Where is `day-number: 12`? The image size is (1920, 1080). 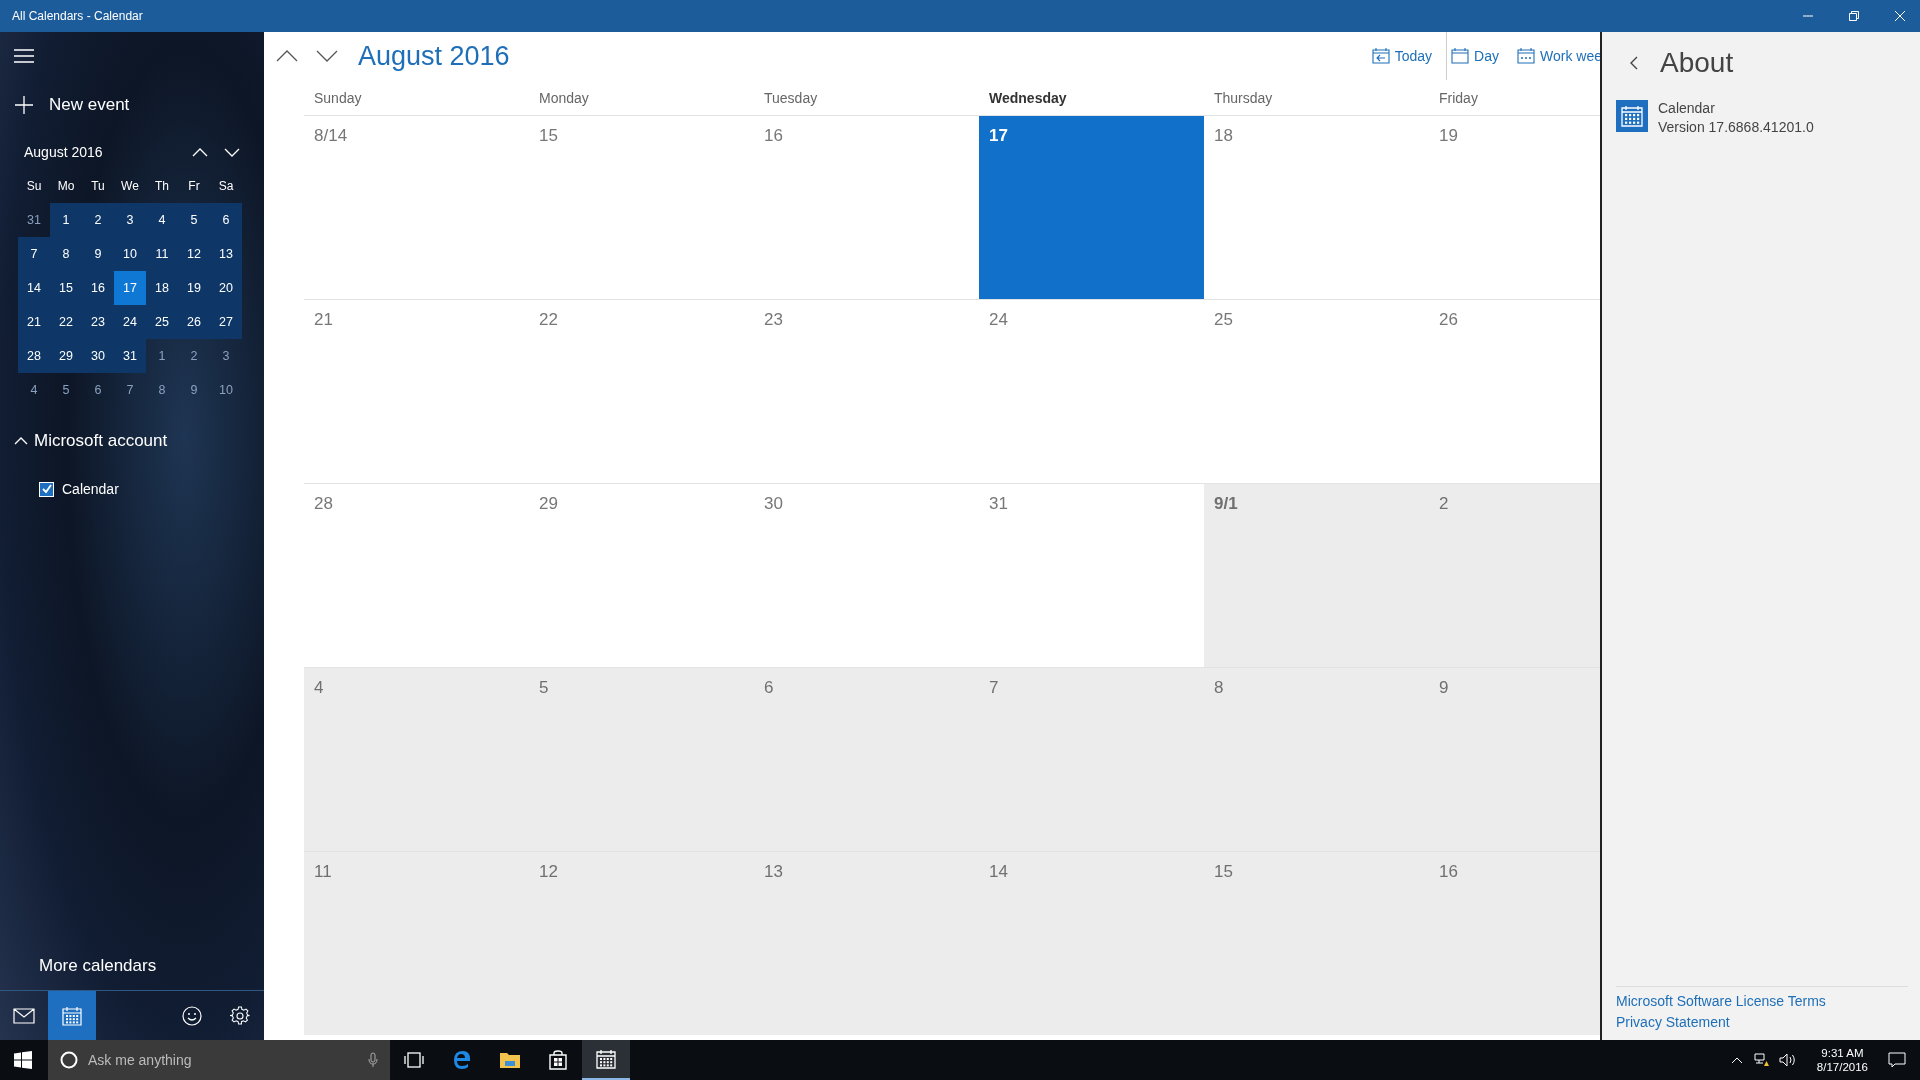
day-number: 12 is located at coordinates (548, 871).